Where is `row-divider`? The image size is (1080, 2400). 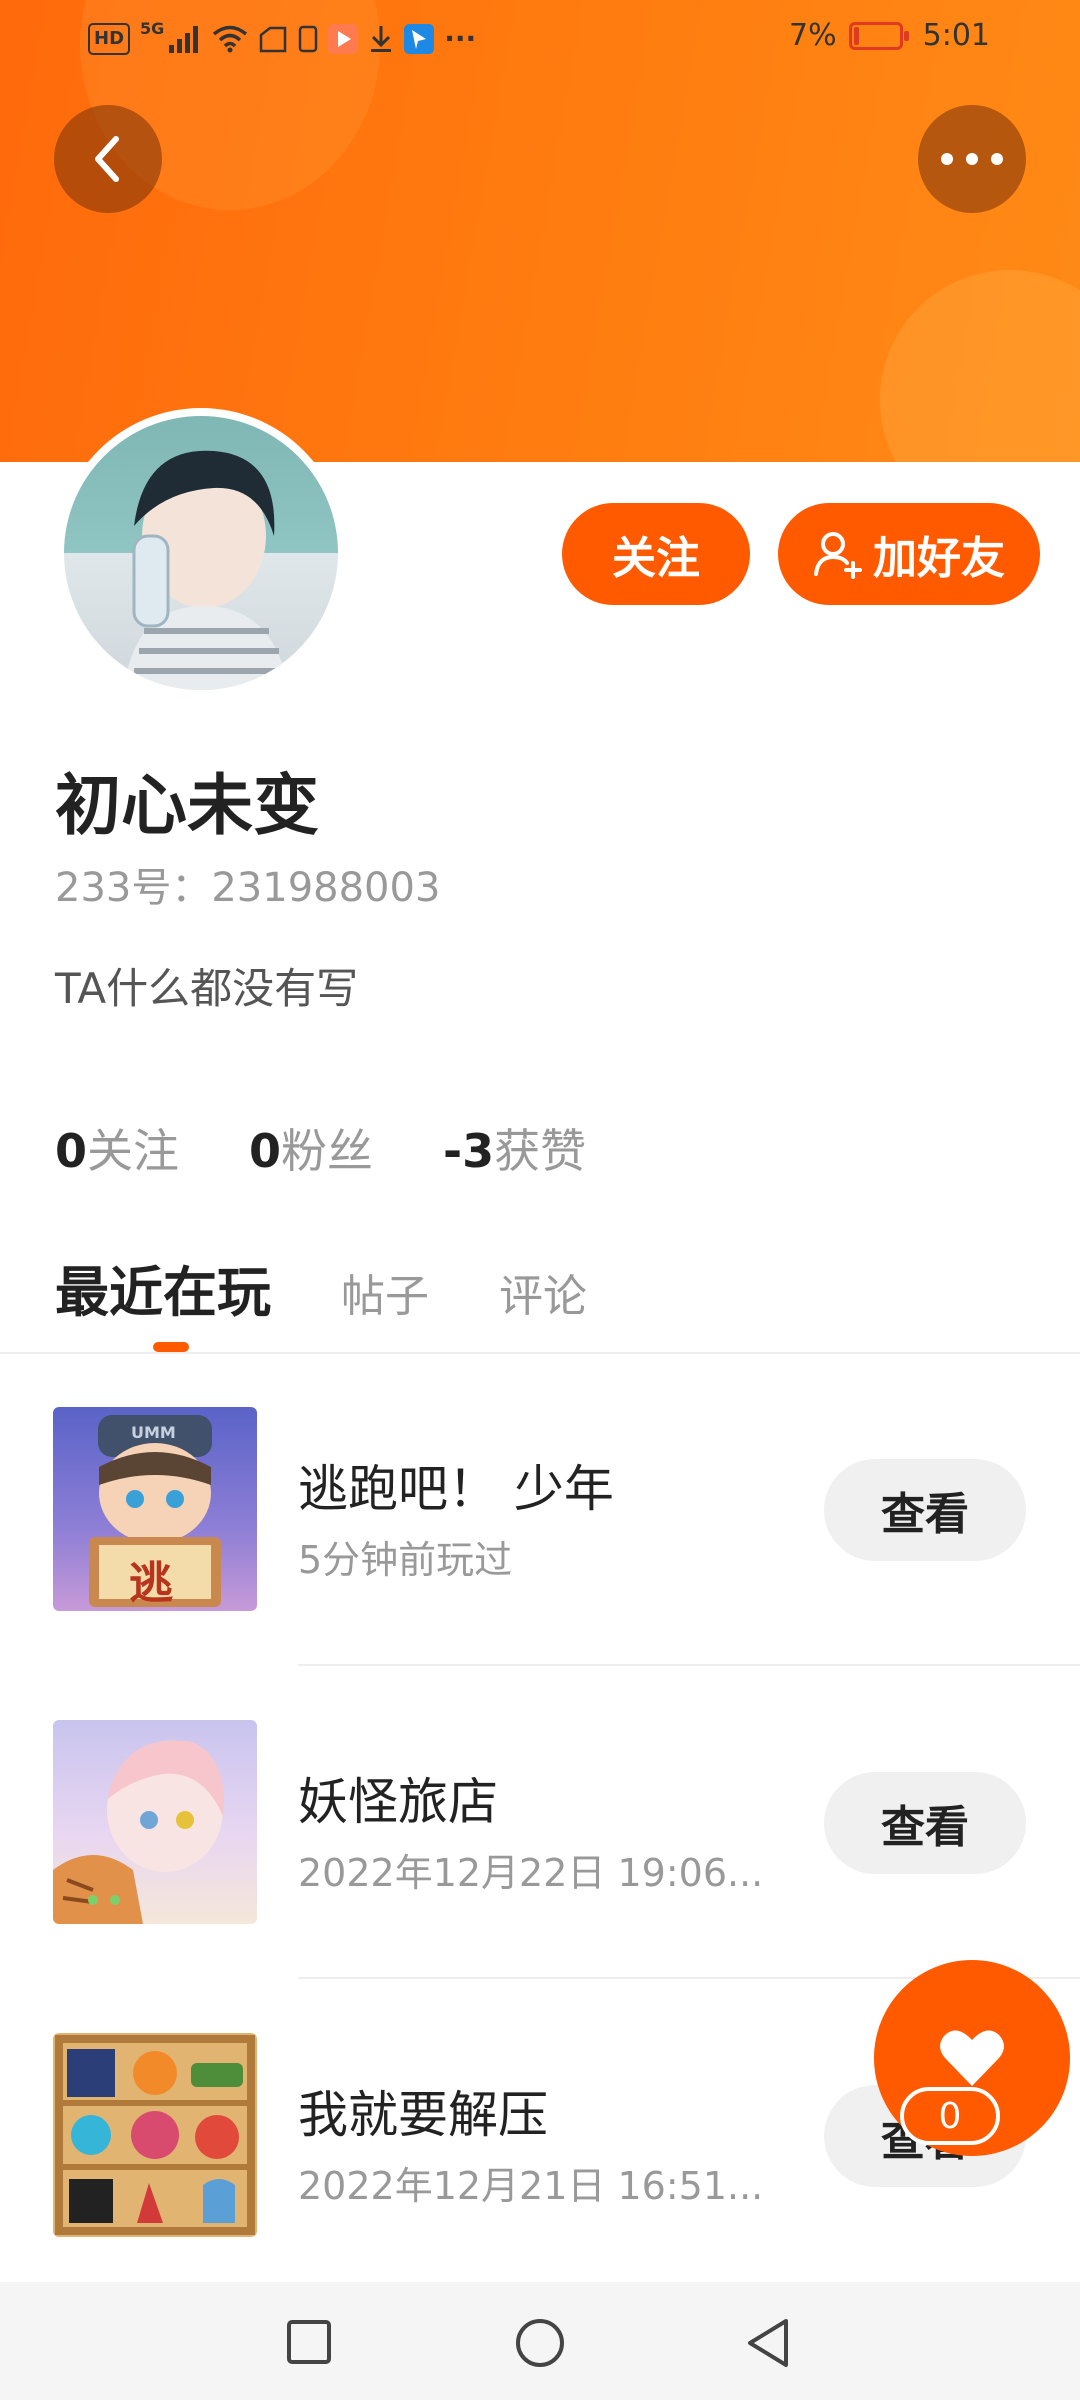
row-divider is located at coordinates (689, 1665).